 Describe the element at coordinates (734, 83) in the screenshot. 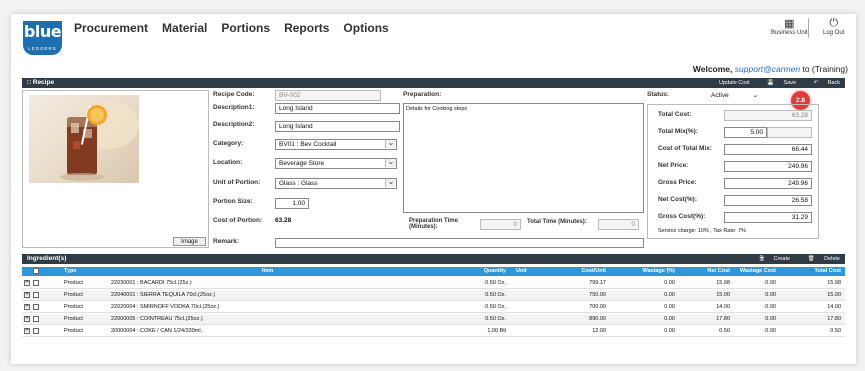

I see `update-cost-button: Update Cost` at that location.